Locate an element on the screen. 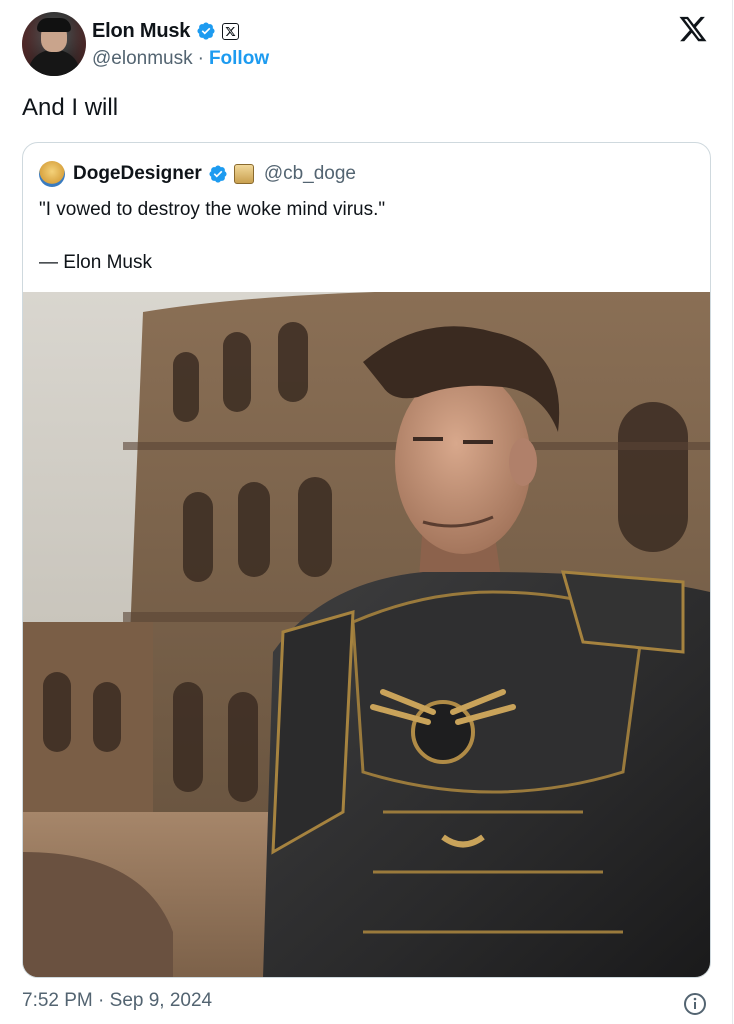 This screenshot has height=1024, width=734. doge-badge-icon is located at coordinates (243, 174).